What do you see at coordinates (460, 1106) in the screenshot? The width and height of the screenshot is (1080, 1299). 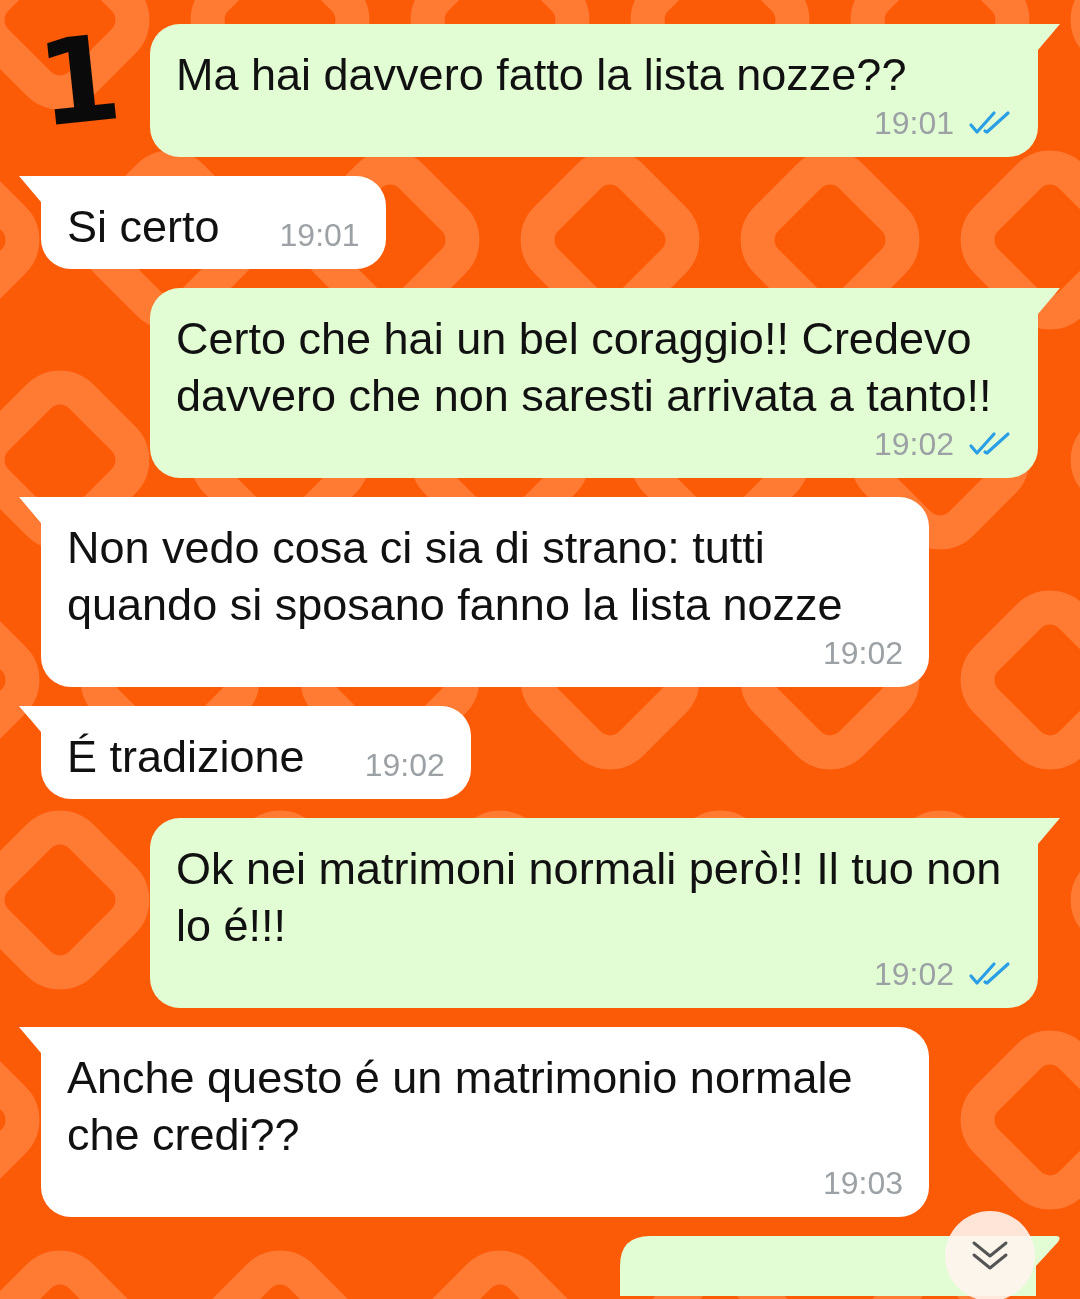 I see `message-text: Anche questo é un matrimonio normale che credi??` at bounding box center [460, 1106].